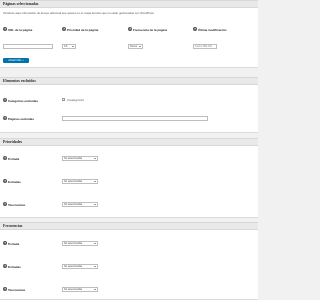 This screenshot has height=300, width=320. What do you see at coordinates (14, 243) in the screenshot?
I see `frequency-row-label: Portada` at bounding box center [14, 243].